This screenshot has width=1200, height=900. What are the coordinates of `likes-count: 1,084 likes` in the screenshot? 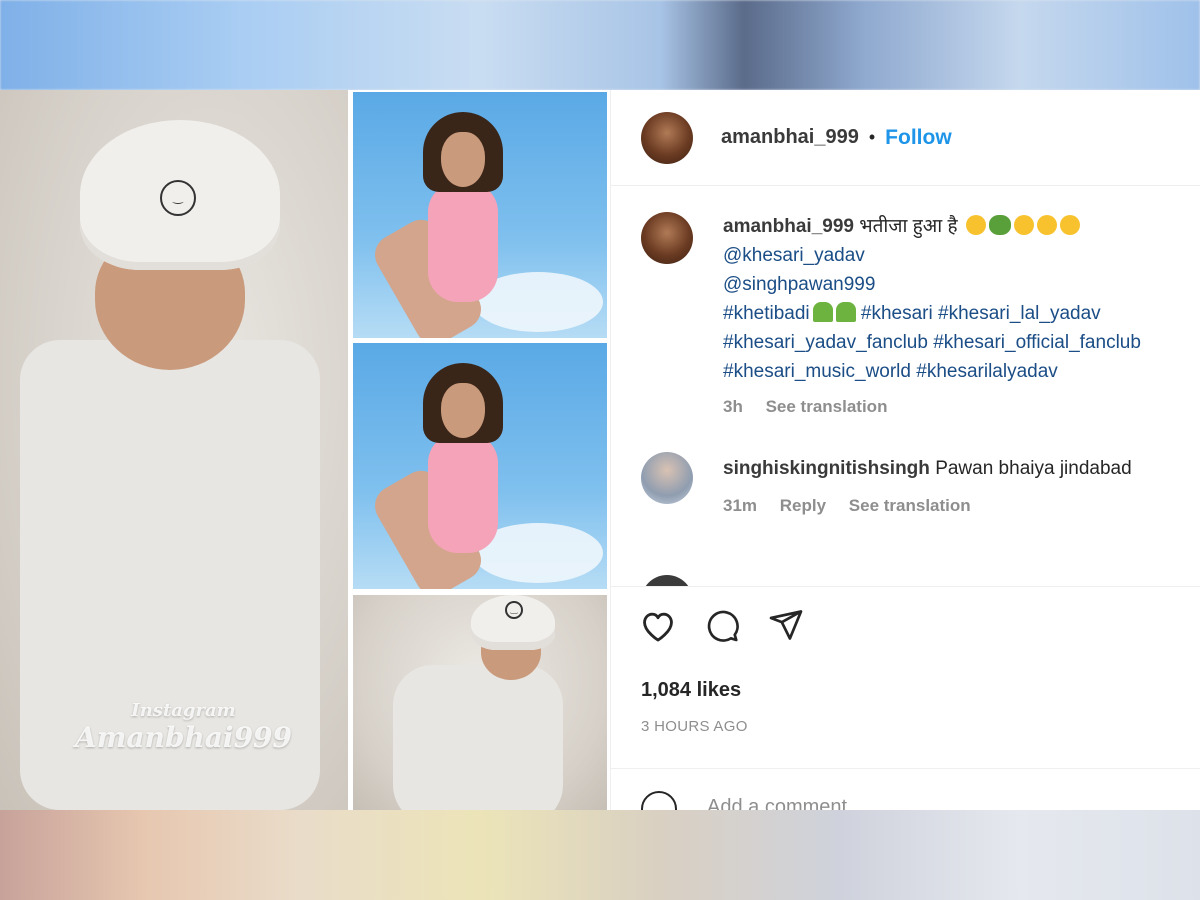 It's located at (691, 690).